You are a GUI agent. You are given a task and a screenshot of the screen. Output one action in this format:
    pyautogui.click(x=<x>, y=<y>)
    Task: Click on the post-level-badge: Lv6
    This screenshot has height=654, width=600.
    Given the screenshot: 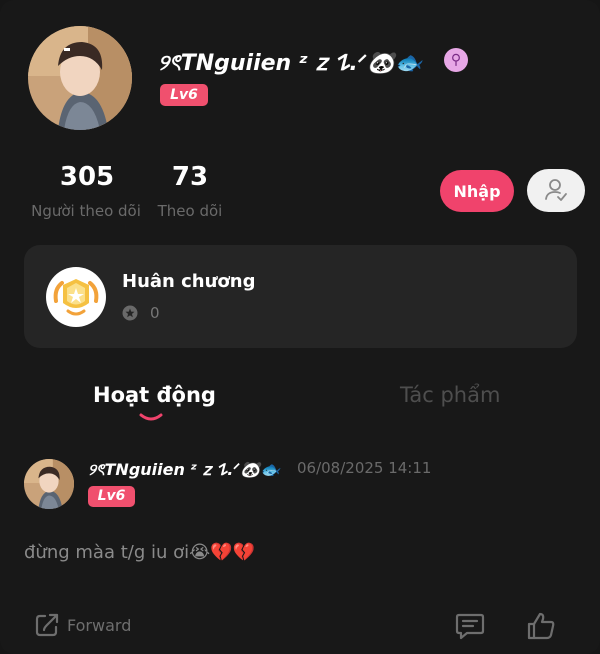 What is the action you would take?
    pyautogui.click(x=111, y=496)
    